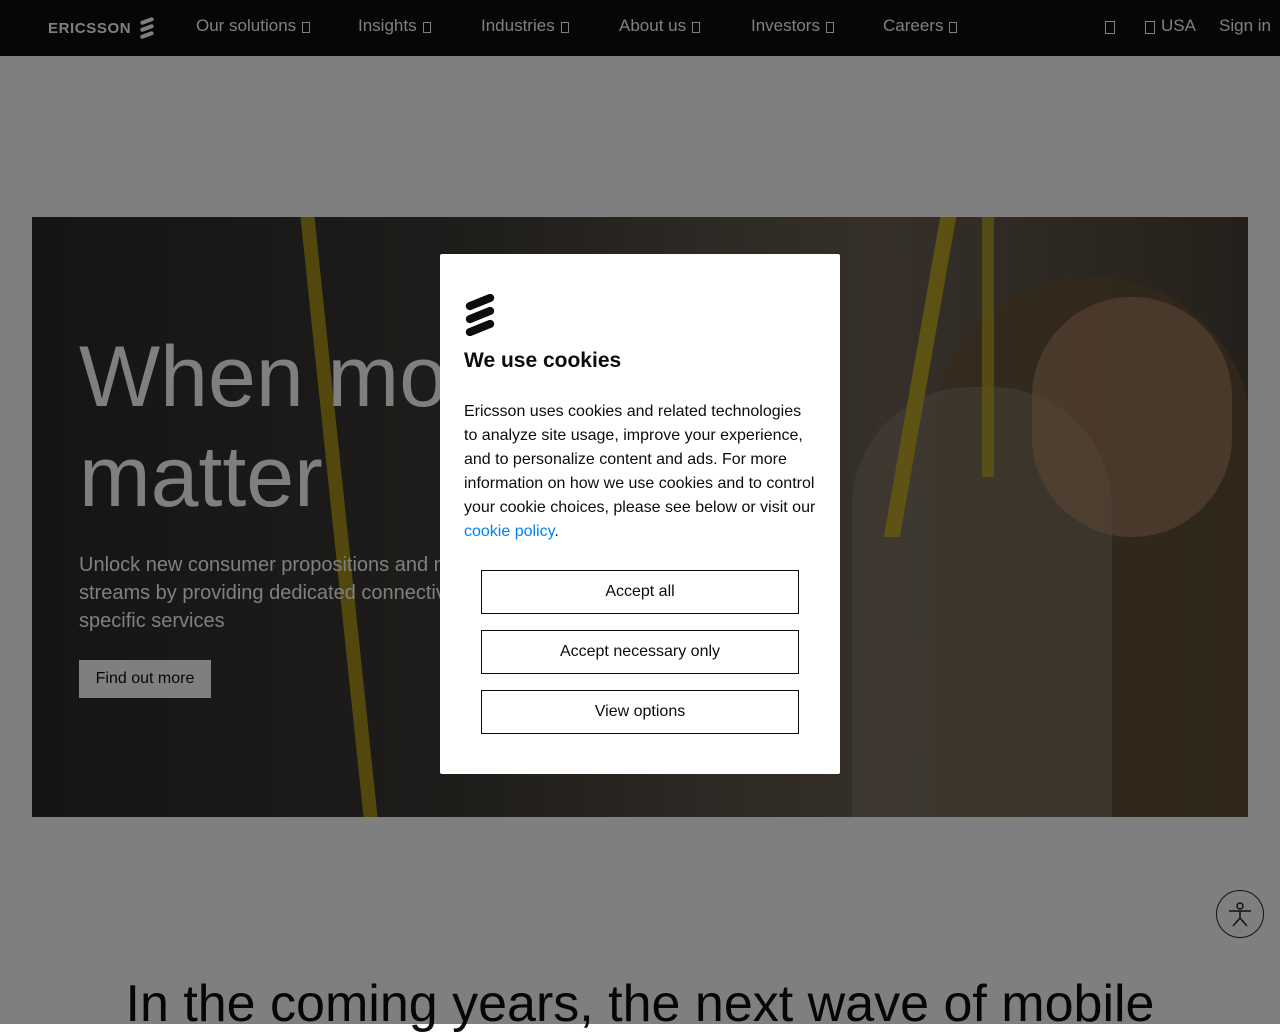 Image resolution: width=1280 pixels, height=1036 pixels. Describe the element at coordinates (640, 652) in the screenshot. I see `accept-necessary-button: Accept necessary only` at that location.